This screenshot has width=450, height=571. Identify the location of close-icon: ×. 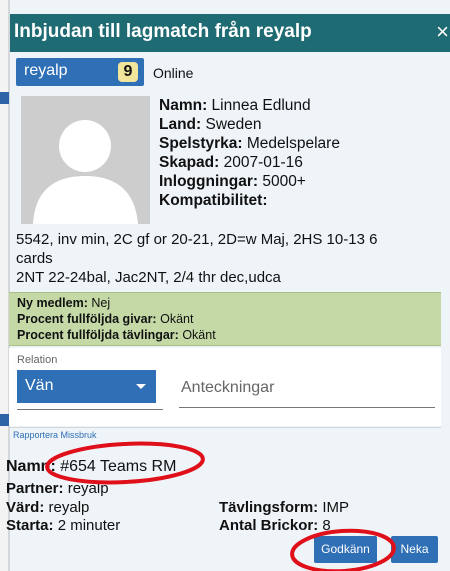
(442, 32).